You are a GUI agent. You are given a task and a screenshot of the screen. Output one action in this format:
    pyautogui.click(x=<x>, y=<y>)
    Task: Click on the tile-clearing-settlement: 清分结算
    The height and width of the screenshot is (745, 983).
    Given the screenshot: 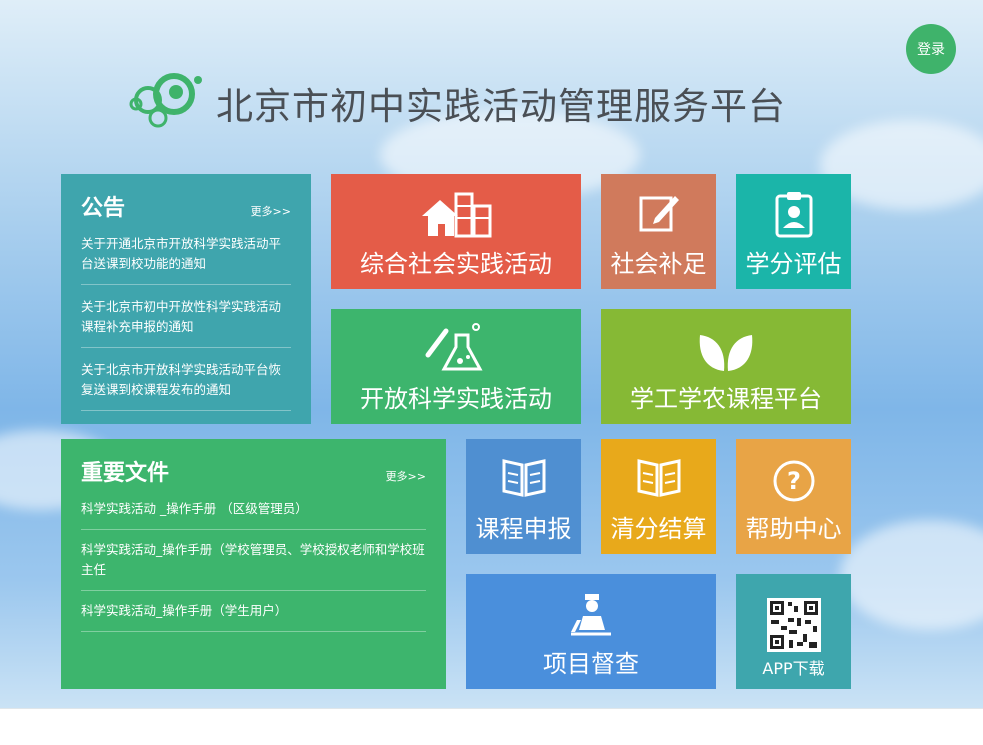 What is the action you would take?
    pyautogui.click(x=658, y=496)
    